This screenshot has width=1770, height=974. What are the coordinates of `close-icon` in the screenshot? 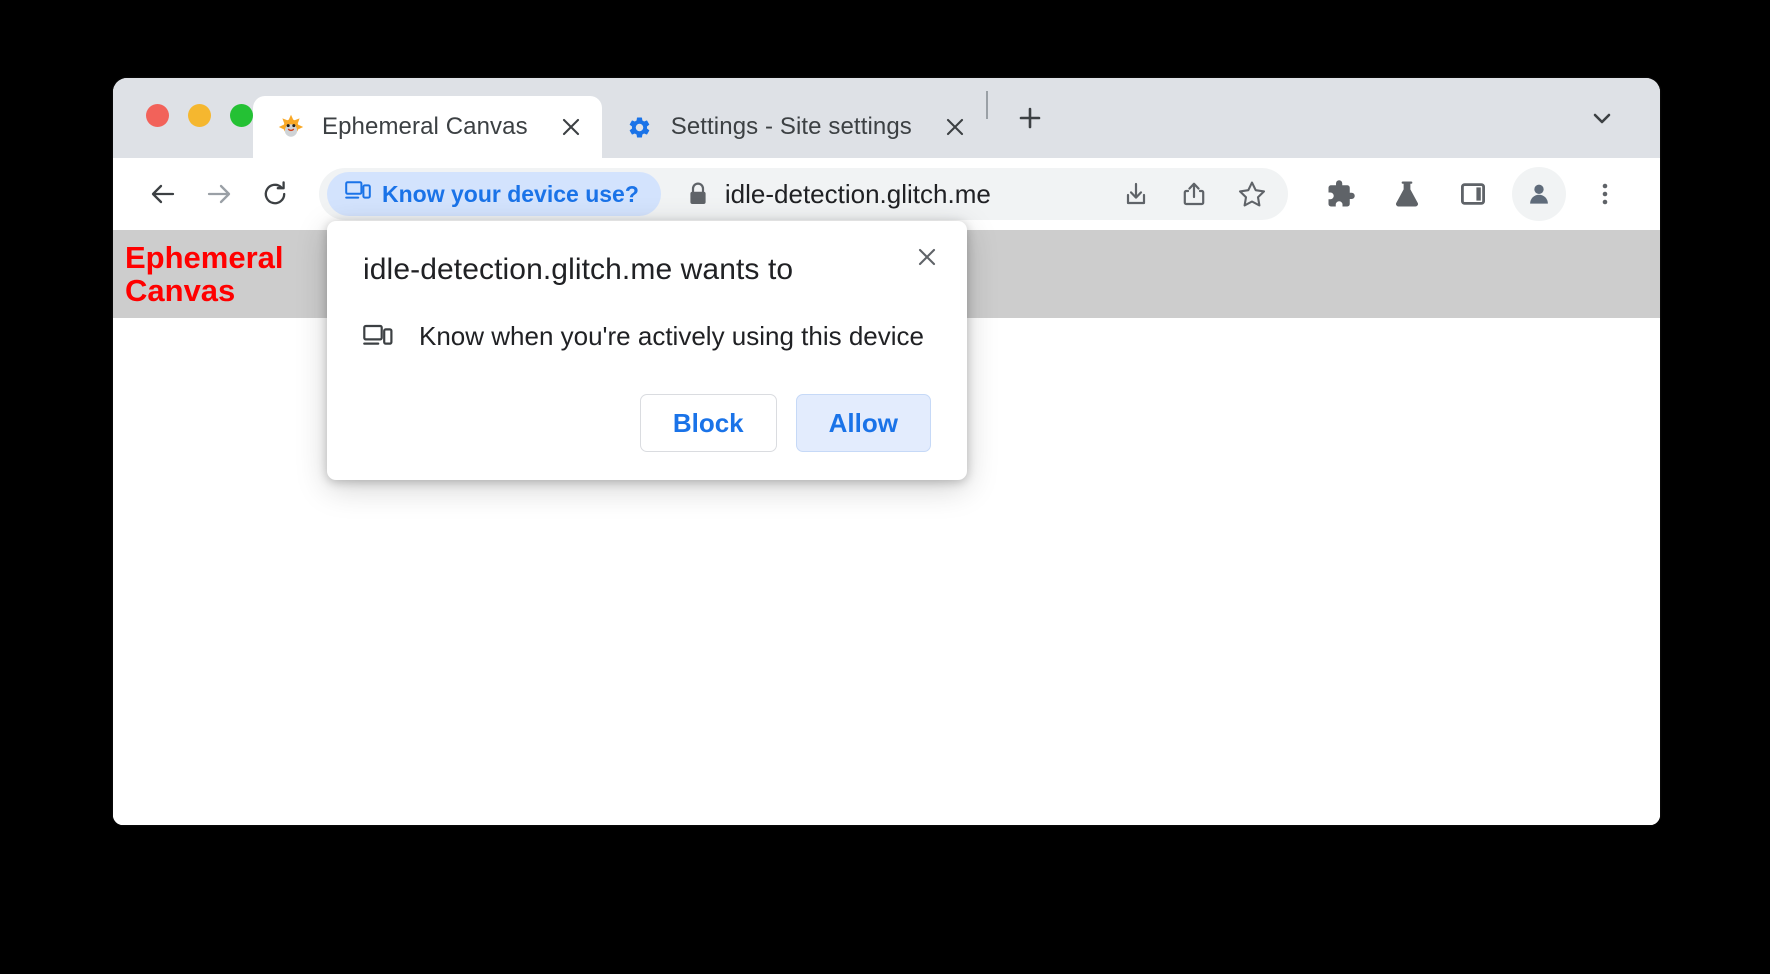 It's located at (927, 257).